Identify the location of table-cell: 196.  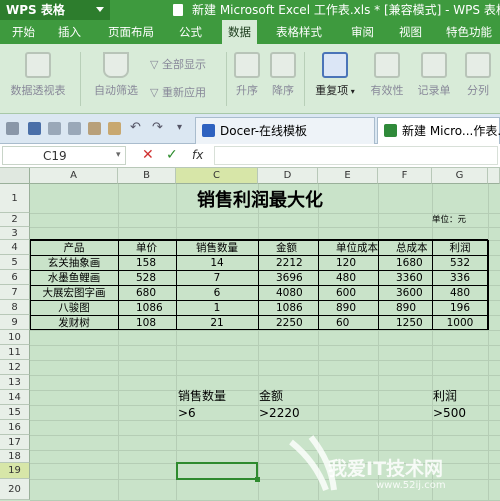
(460, 308).